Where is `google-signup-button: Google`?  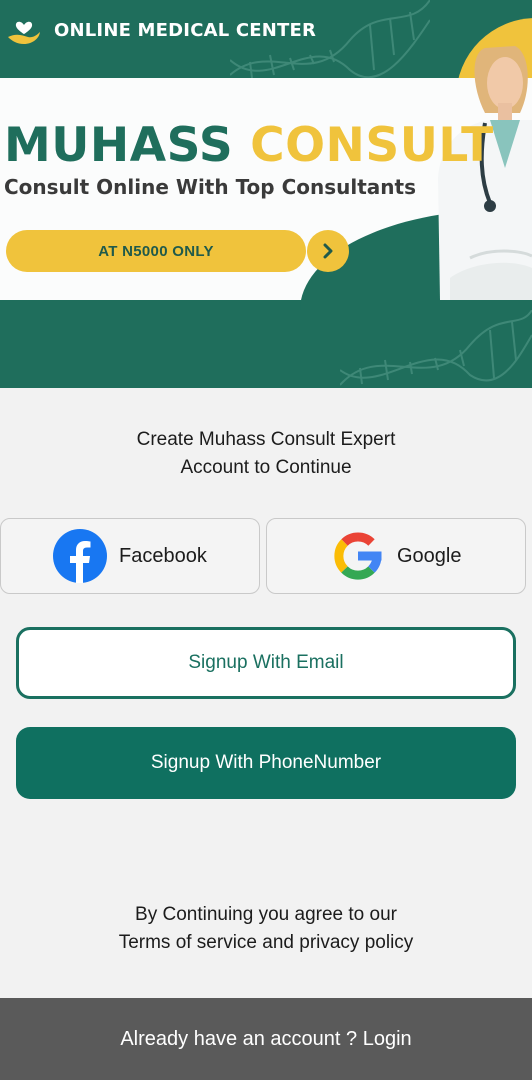 google-signup-button: Google is located at coordinates (396, 556).